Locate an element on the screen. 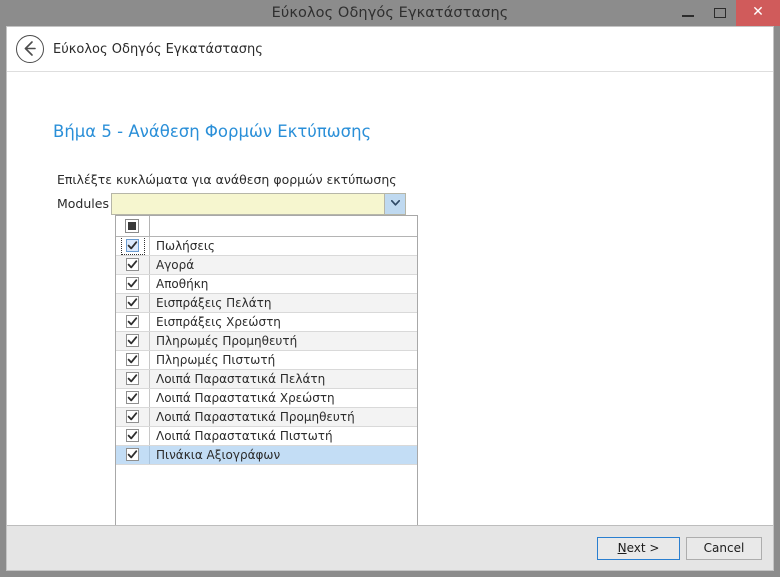 This screenshot has width=780, height=577. close-icon: ✕ is located at coordinates (758, 12).